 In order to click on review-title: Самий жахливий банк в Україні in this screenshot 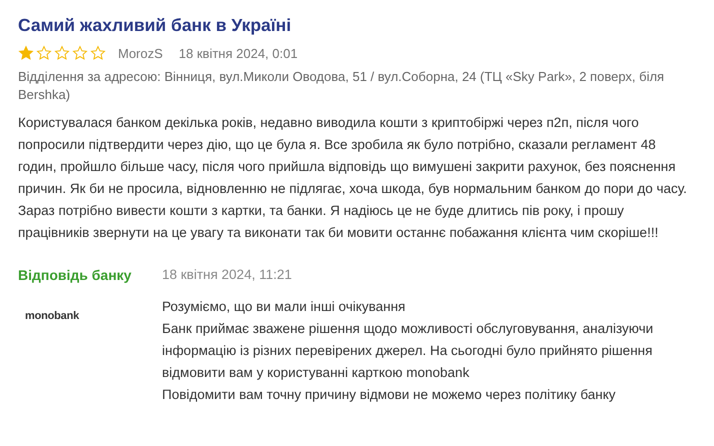, I will do `click(155, 25)`.